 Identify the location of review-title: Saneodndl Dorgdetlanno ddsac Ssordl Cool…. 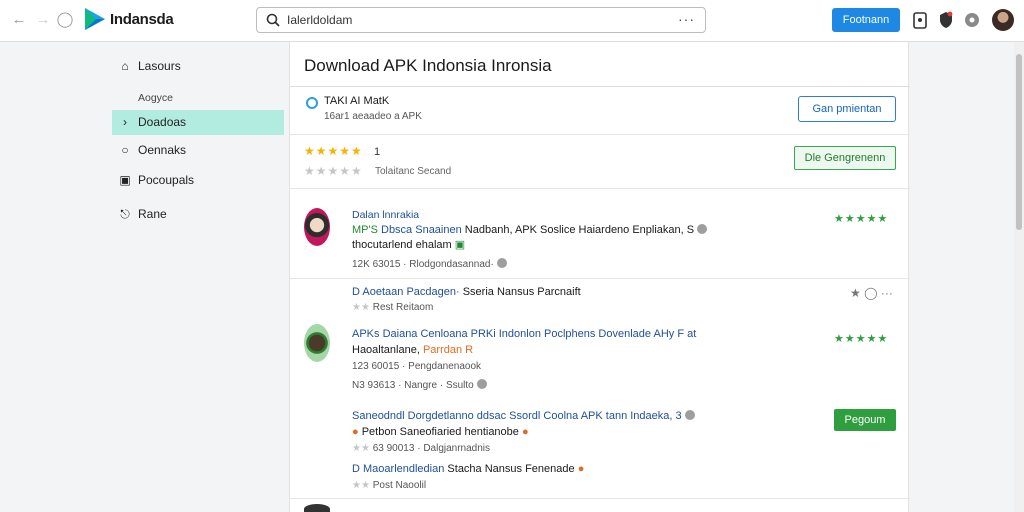
(523, 416).